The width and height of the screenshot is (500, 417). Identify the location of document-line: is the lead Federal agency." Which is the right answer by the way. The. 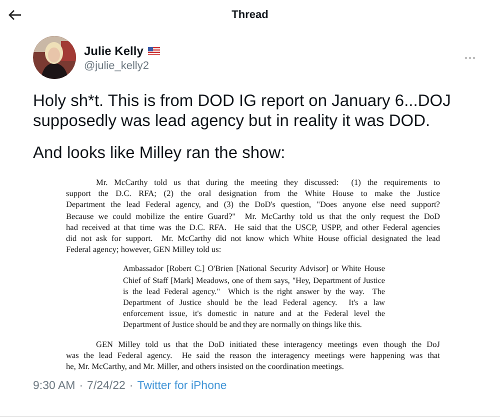
(254, 292).